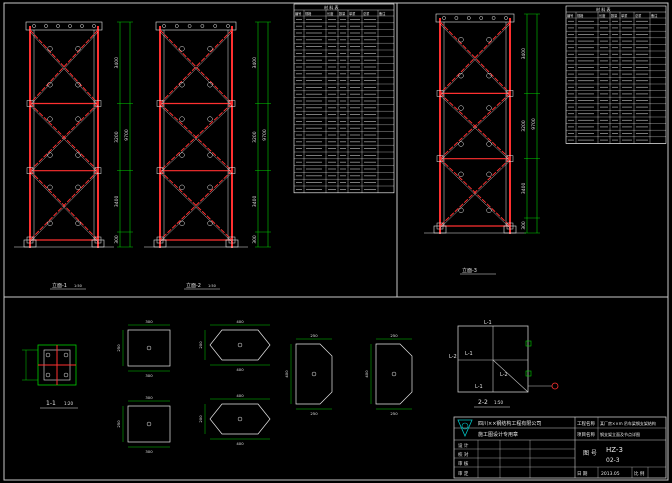 Image resolution: width=672 pixels, height=483 pixels. What do you see at coordinates (308, 374) in the screenshot?
I see `plate-5: 250 250 400` at bounding box center [308, 374].